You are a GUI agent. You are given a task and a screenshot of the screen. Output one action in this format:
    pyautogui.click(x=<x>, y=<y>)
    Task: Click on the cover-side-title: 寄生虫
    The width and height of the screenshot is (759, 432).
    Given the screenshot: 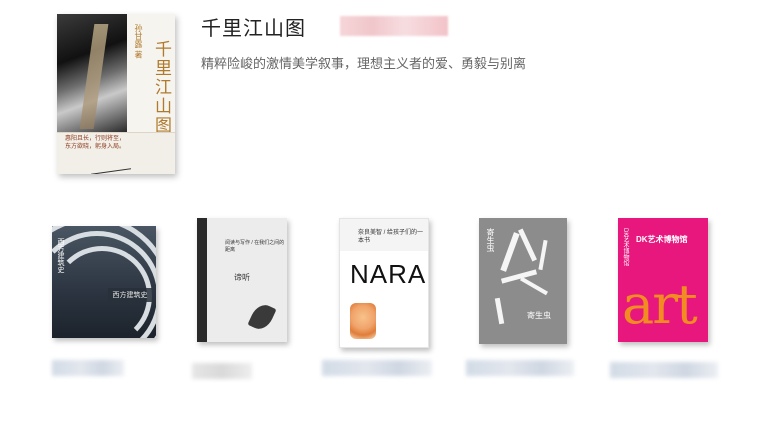 What is the action you would take?
    pyautogui.click(x=490, y=240)
    